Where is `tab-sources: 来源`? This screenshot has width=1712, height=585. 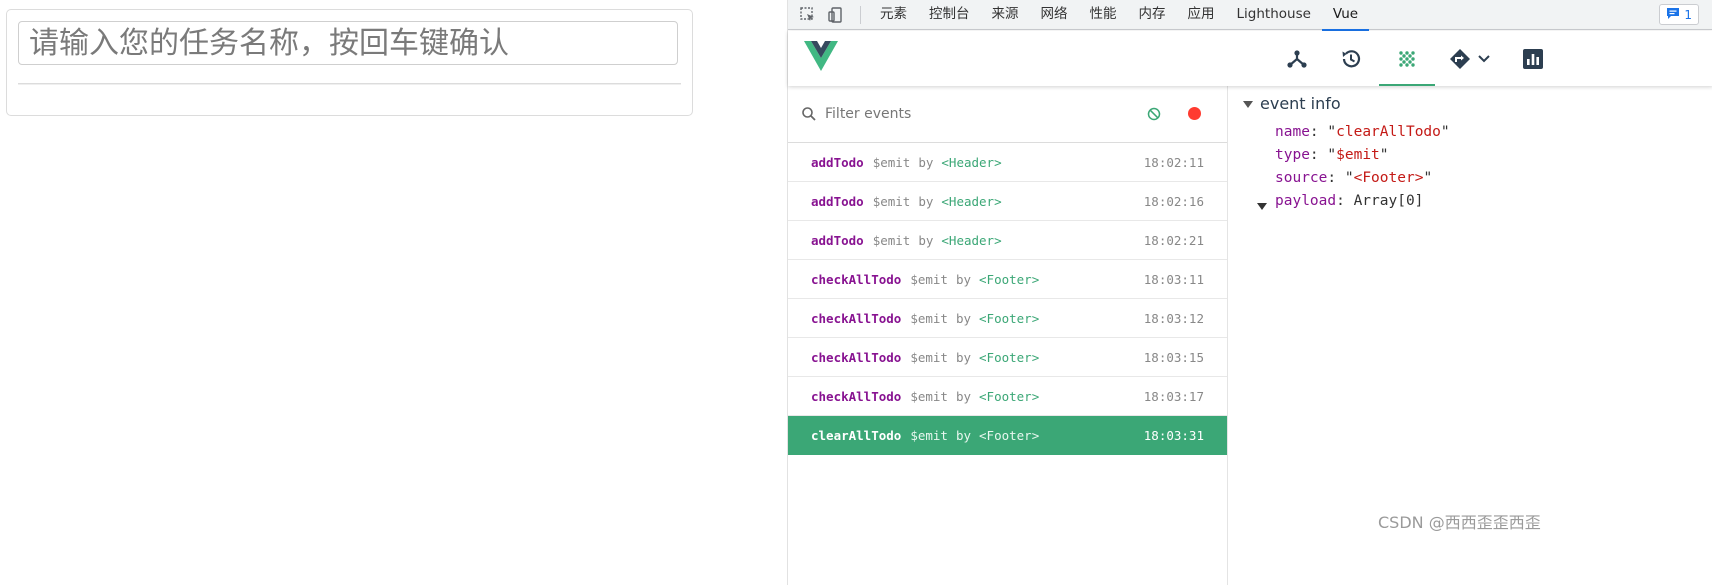 tab-sources: 来源 is located at coordinates (1005, 15).